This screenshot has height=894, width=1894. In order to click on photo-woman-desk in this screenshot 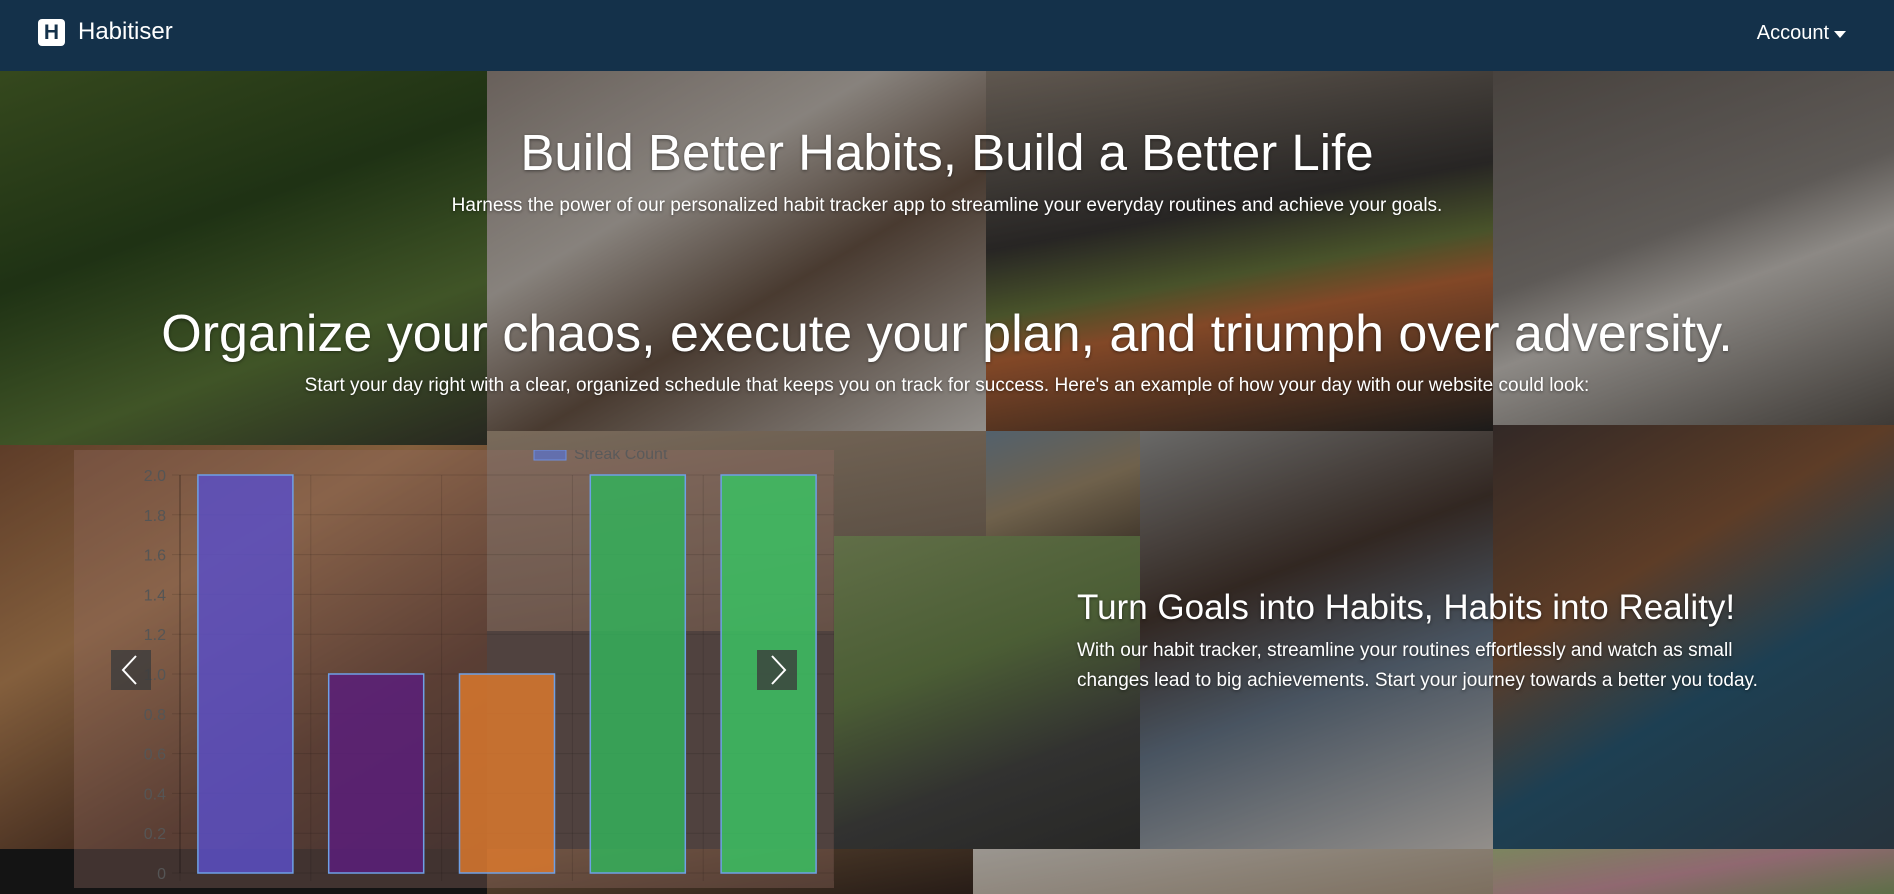, I will do `click(1233, 871)`.